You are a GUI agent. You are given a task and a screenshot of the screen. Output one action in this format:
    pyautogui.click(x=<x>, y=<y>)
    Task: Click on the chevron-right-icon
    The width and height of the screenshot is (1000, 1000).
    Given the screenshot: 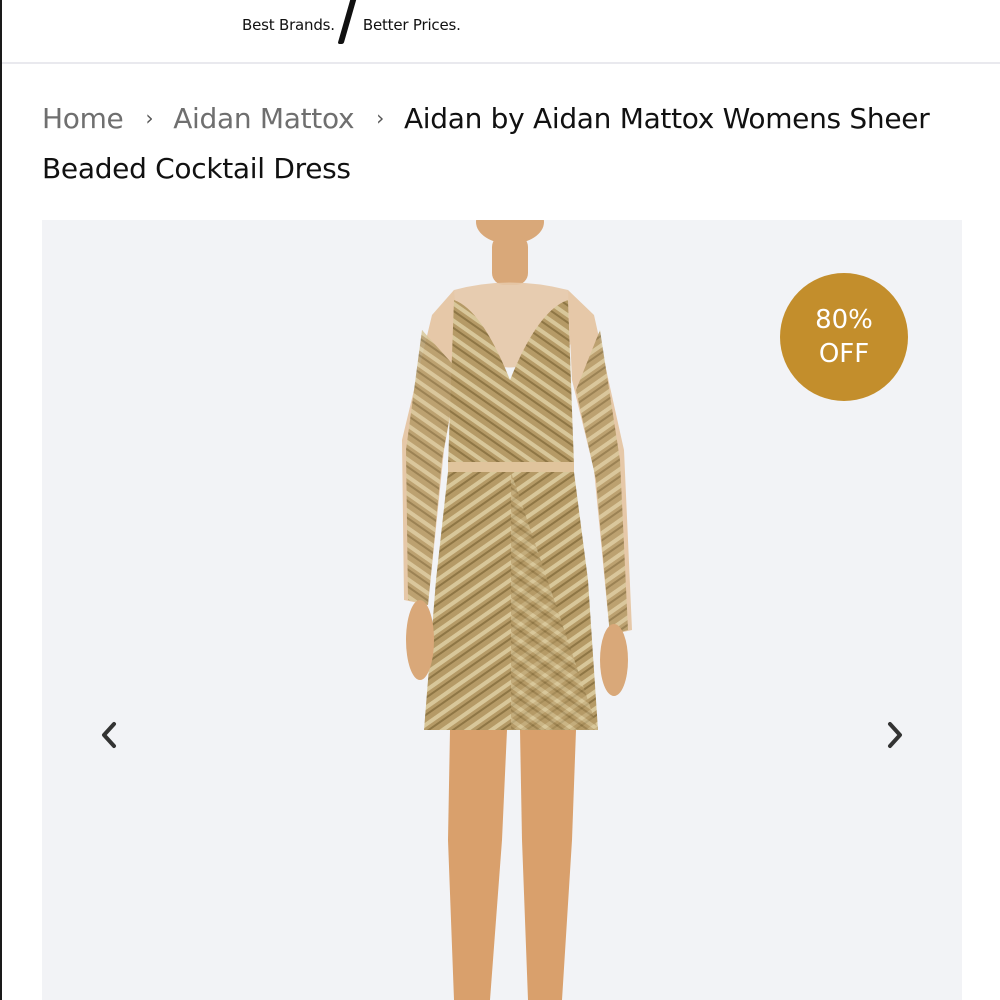 What is the action you would take?
    pyautogui.click(x=895, y=735)
    